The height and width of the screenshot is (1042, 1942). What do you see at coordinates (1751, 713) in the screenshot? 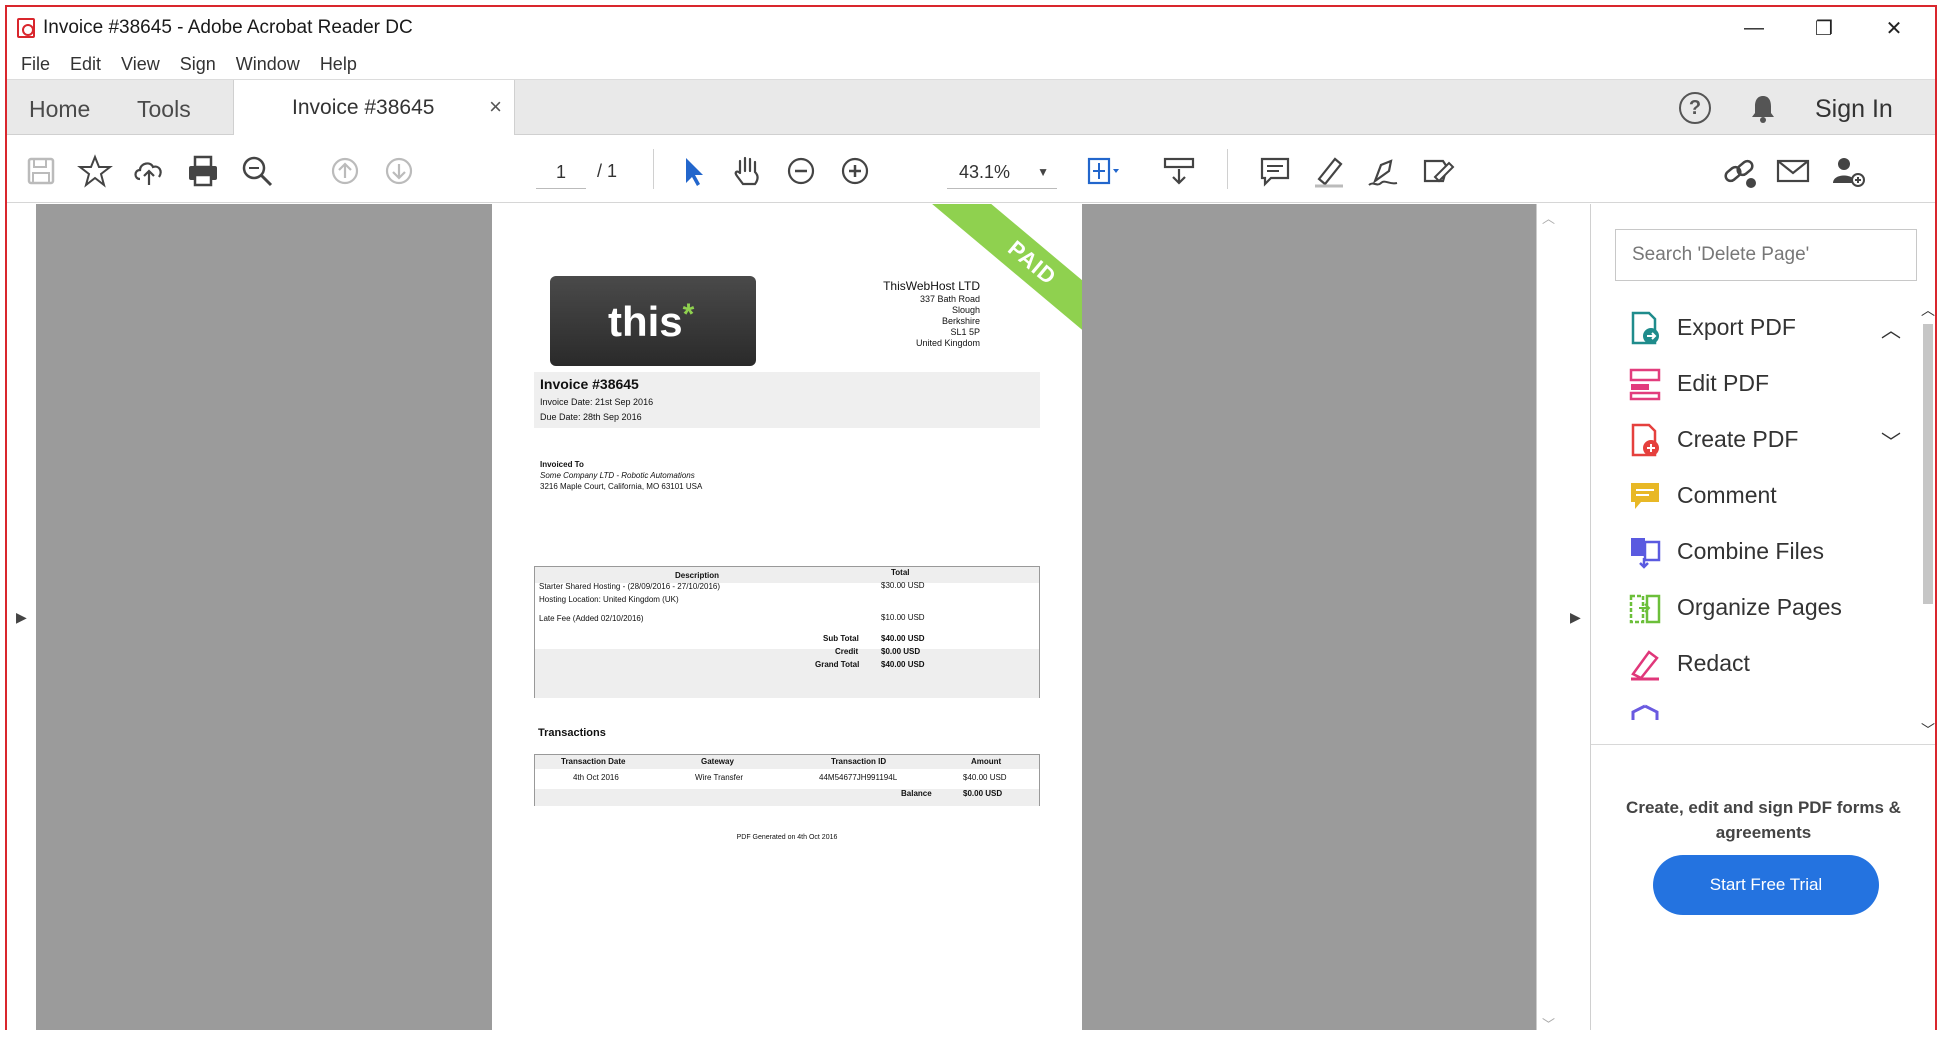
I see `tool-next-partial` at bounding box center [1751, 713].